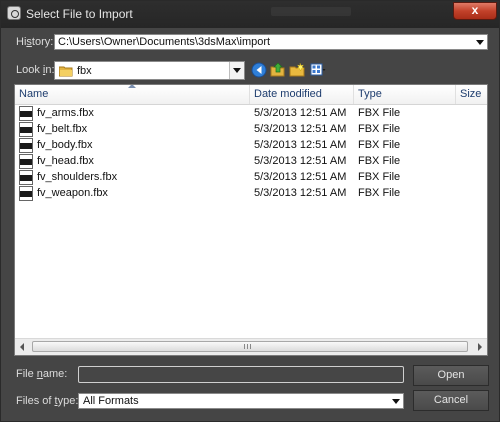 The height and width of the screenshot is (422, 500). I want to click on look-in-dropdown: fbx, so click(149, 70).